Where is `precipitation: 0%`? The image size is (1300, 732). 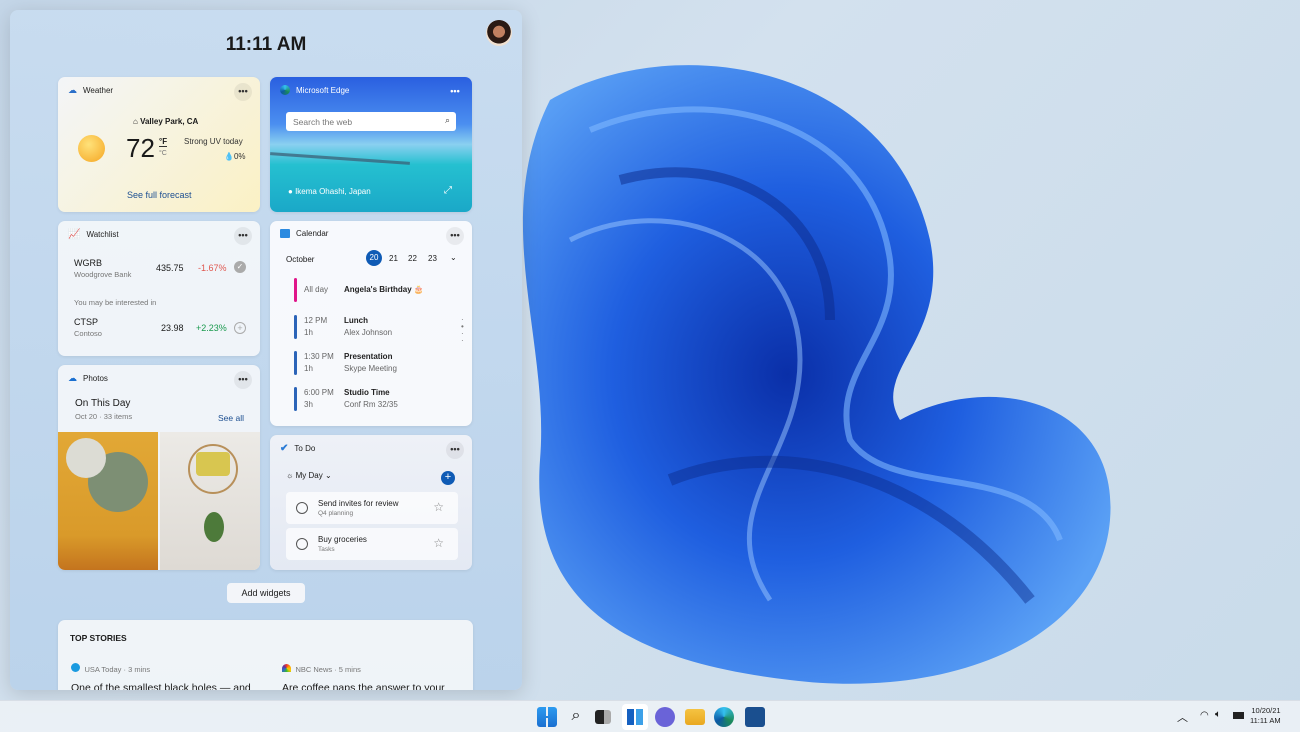 precipitation: 0% is located at coordinates (239, 156).